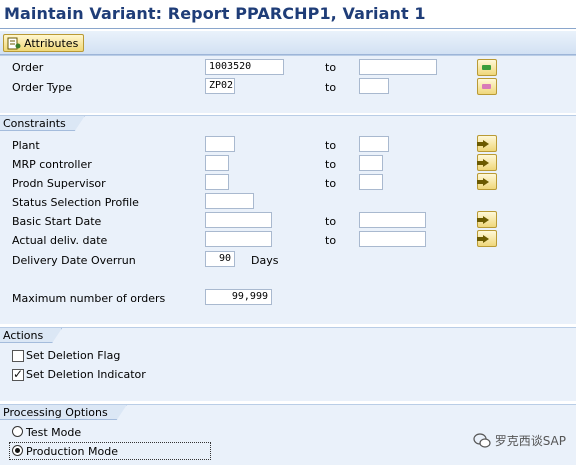  What do you see at coordinates (63, 412) in the screenshot?
I see `processing-options-tab: Processing Options` at bounding box center [63, 412].